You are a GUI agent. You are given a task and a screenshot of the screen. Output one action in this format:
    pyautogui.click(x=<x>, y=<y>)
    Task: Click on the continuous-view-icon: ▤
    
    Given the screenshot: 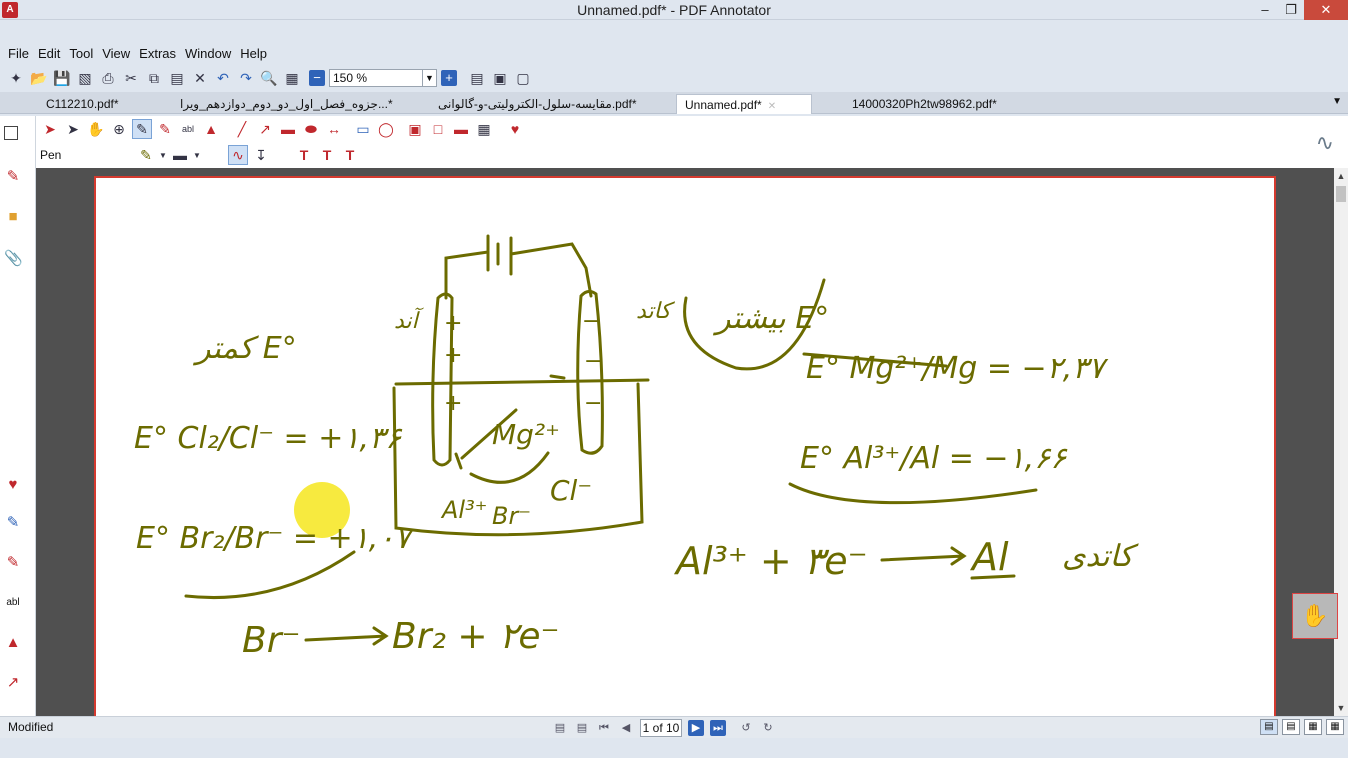 What is the action you would take?
    pyautogui.click(x=1291, y=727)
    